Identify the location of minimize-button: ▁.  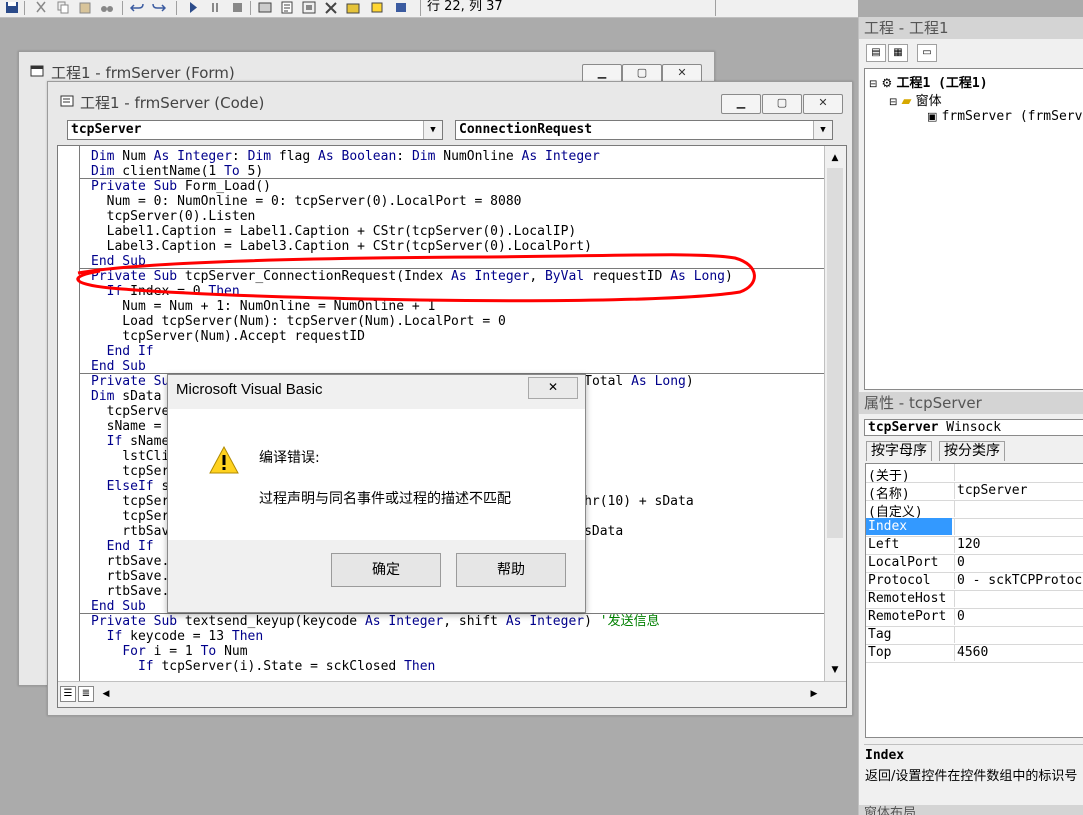
(741, 104).